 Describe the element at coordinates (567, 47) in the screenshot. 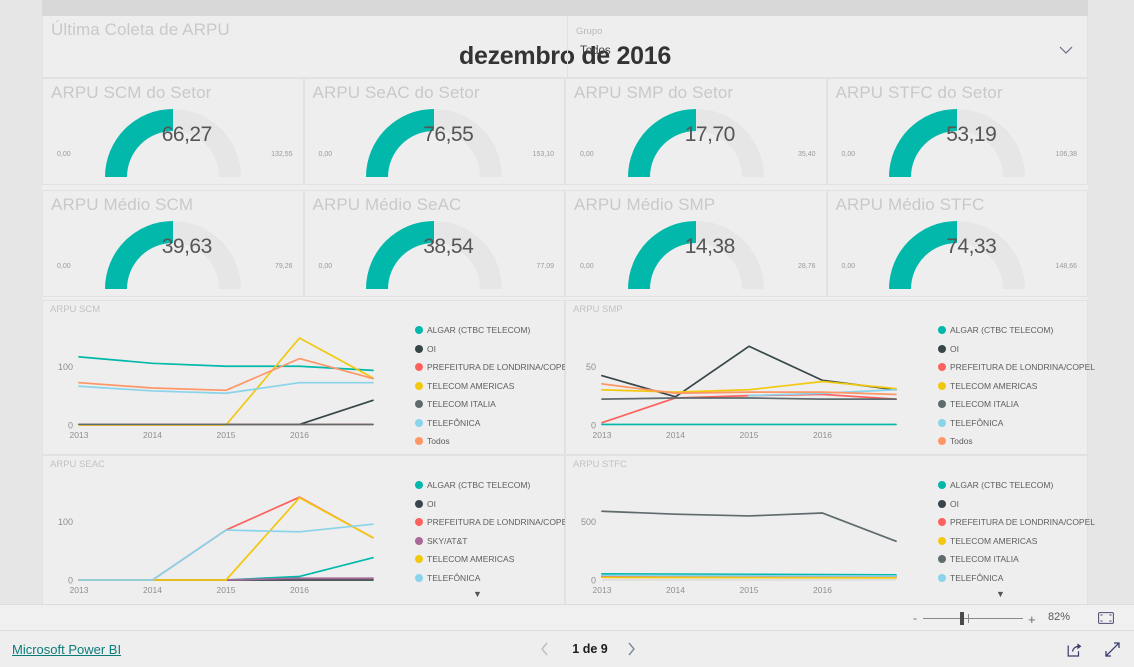

I see `header-divider` at that location.